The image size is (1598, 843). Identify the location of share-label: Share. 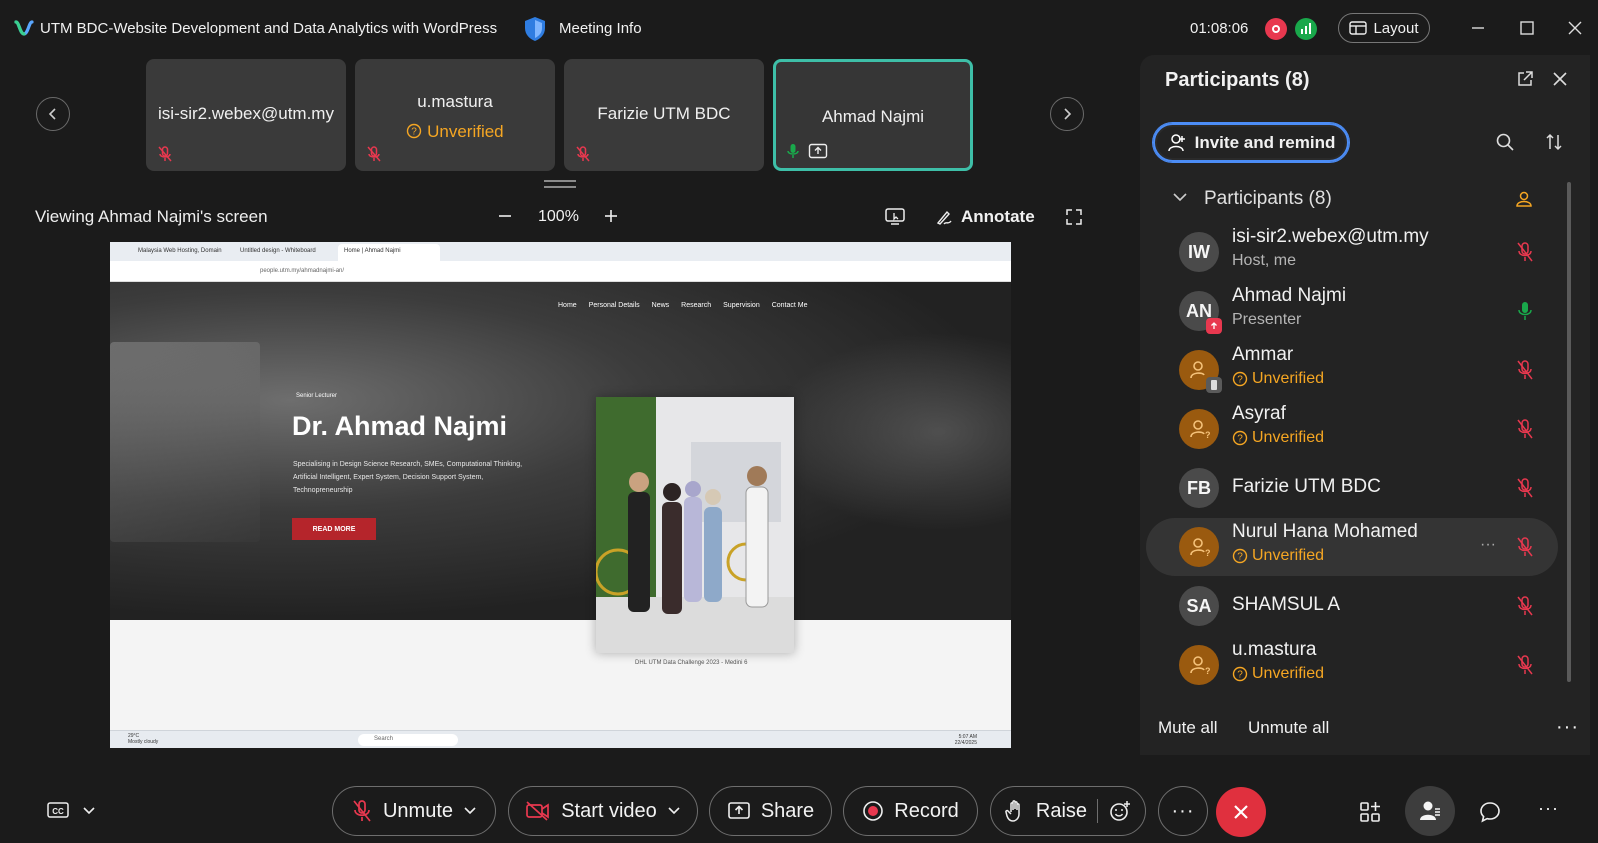
(787, 810).